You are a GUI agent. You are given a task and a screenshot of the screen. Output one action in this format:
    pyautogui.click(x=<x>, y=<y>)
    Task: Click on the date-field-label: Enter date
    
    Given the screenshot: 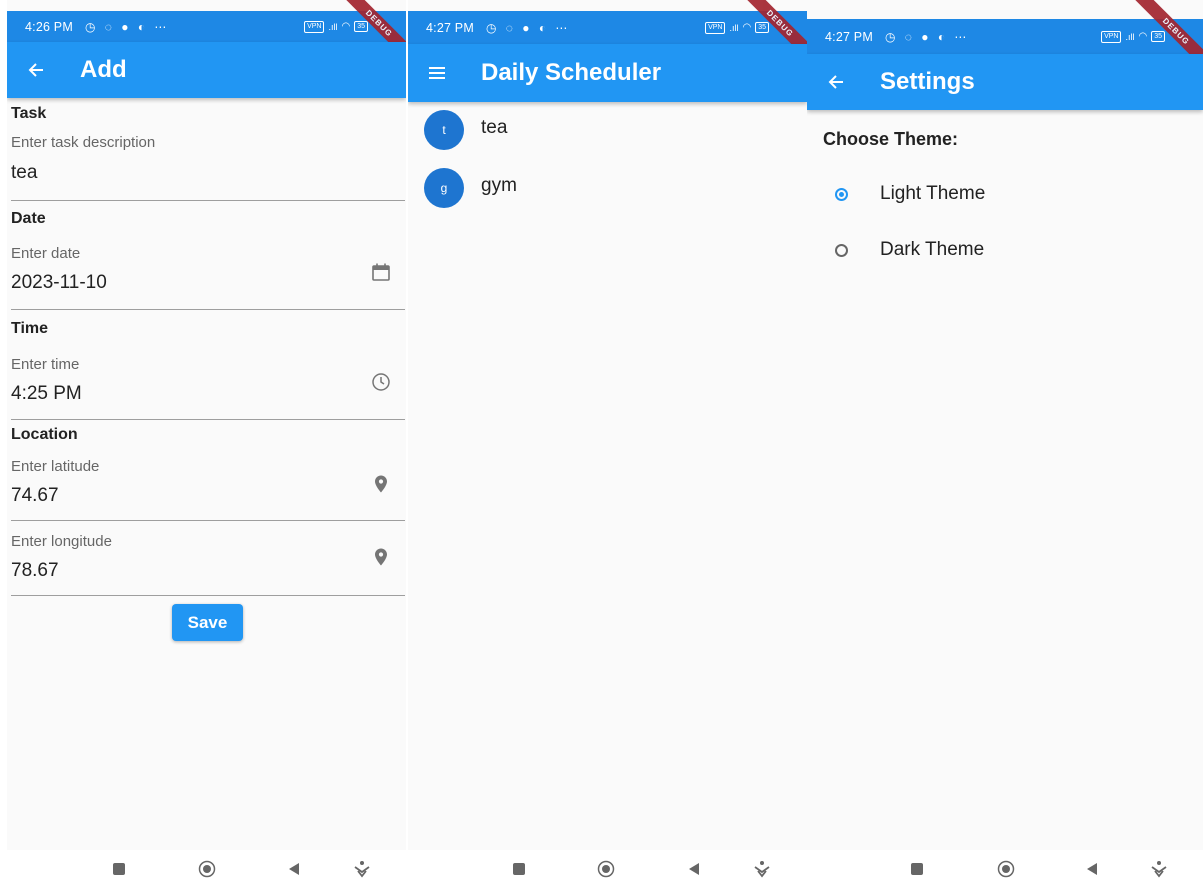 What is the action you would take?
    pyautogui.click(x=46, y=253)
    